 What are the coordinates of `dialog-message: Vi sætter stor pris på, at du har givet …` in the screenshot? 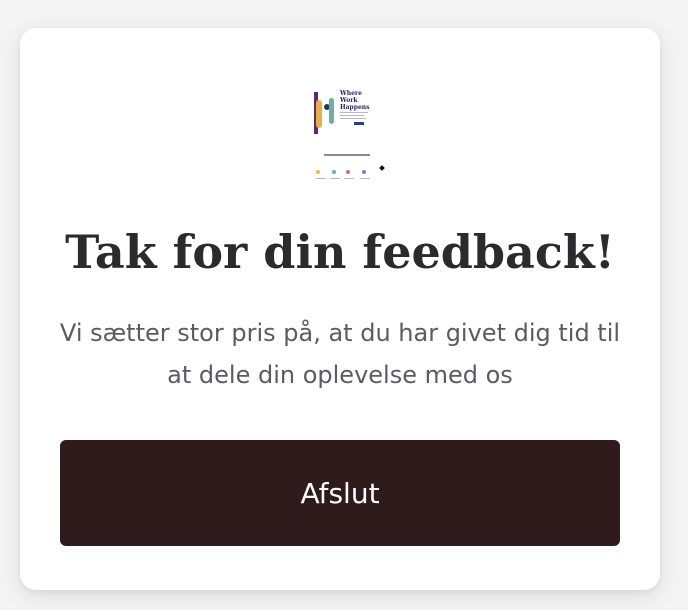 It's located at (340, 354).